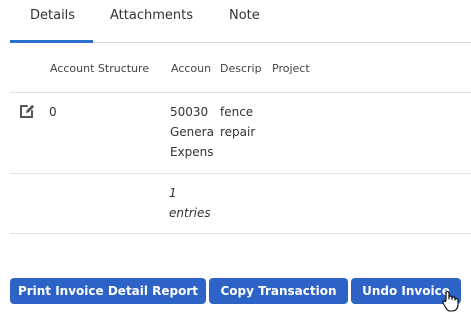  Describe the element at coordinates (450, 301) in the screenshot. I see `hand-cursor-icon` at that location.